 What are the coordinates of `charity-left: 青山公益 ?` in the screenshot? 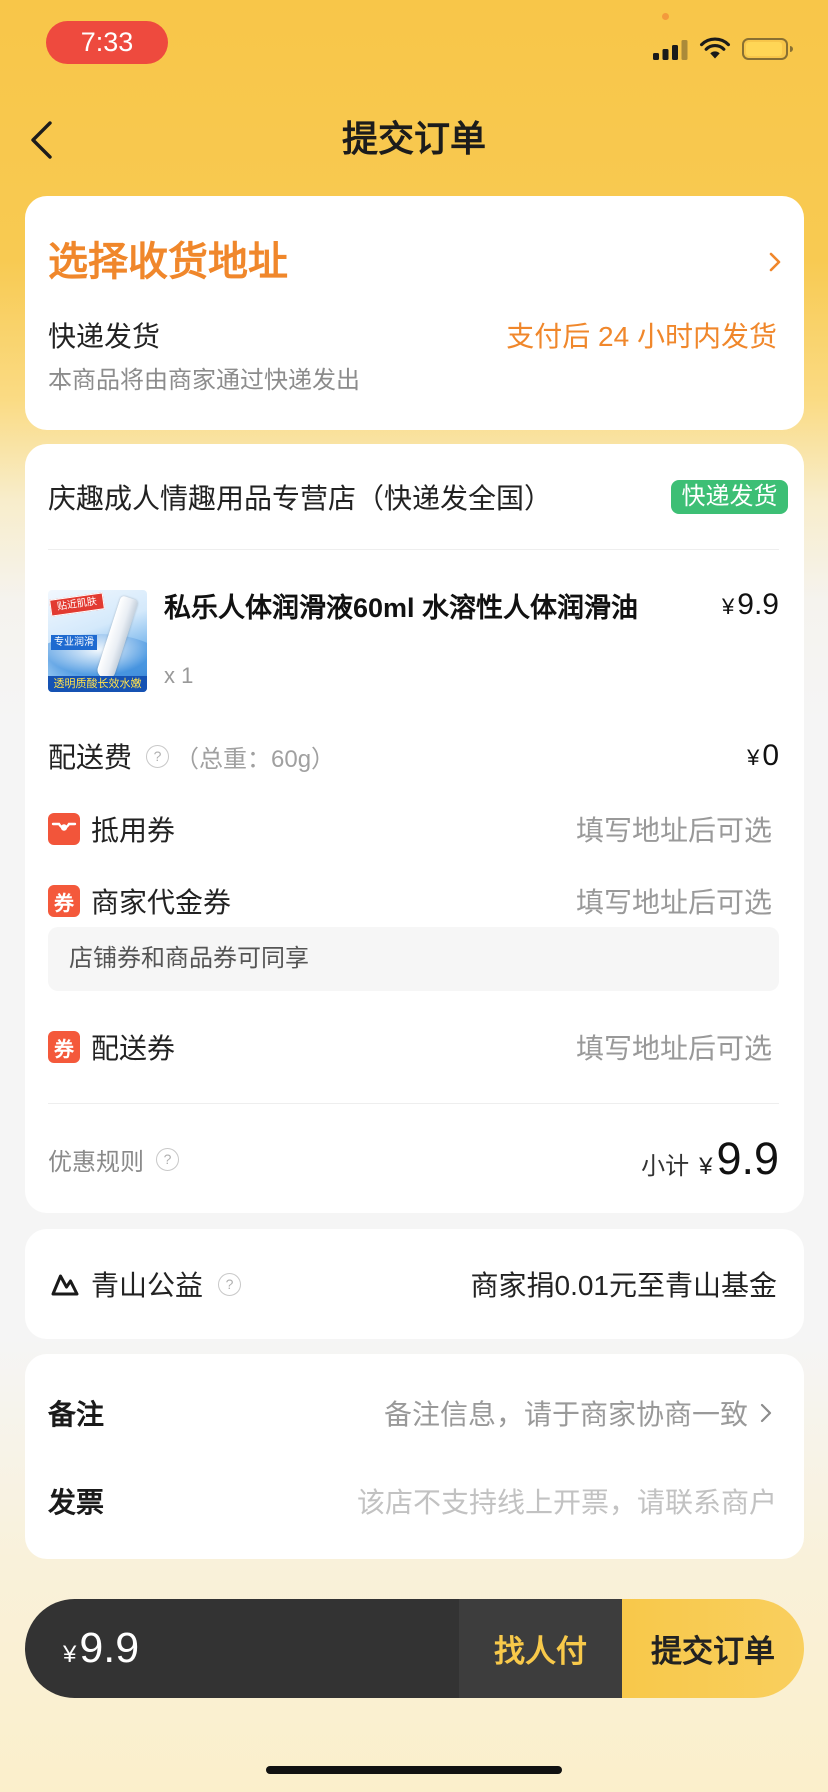 It's located at (146, 1284).